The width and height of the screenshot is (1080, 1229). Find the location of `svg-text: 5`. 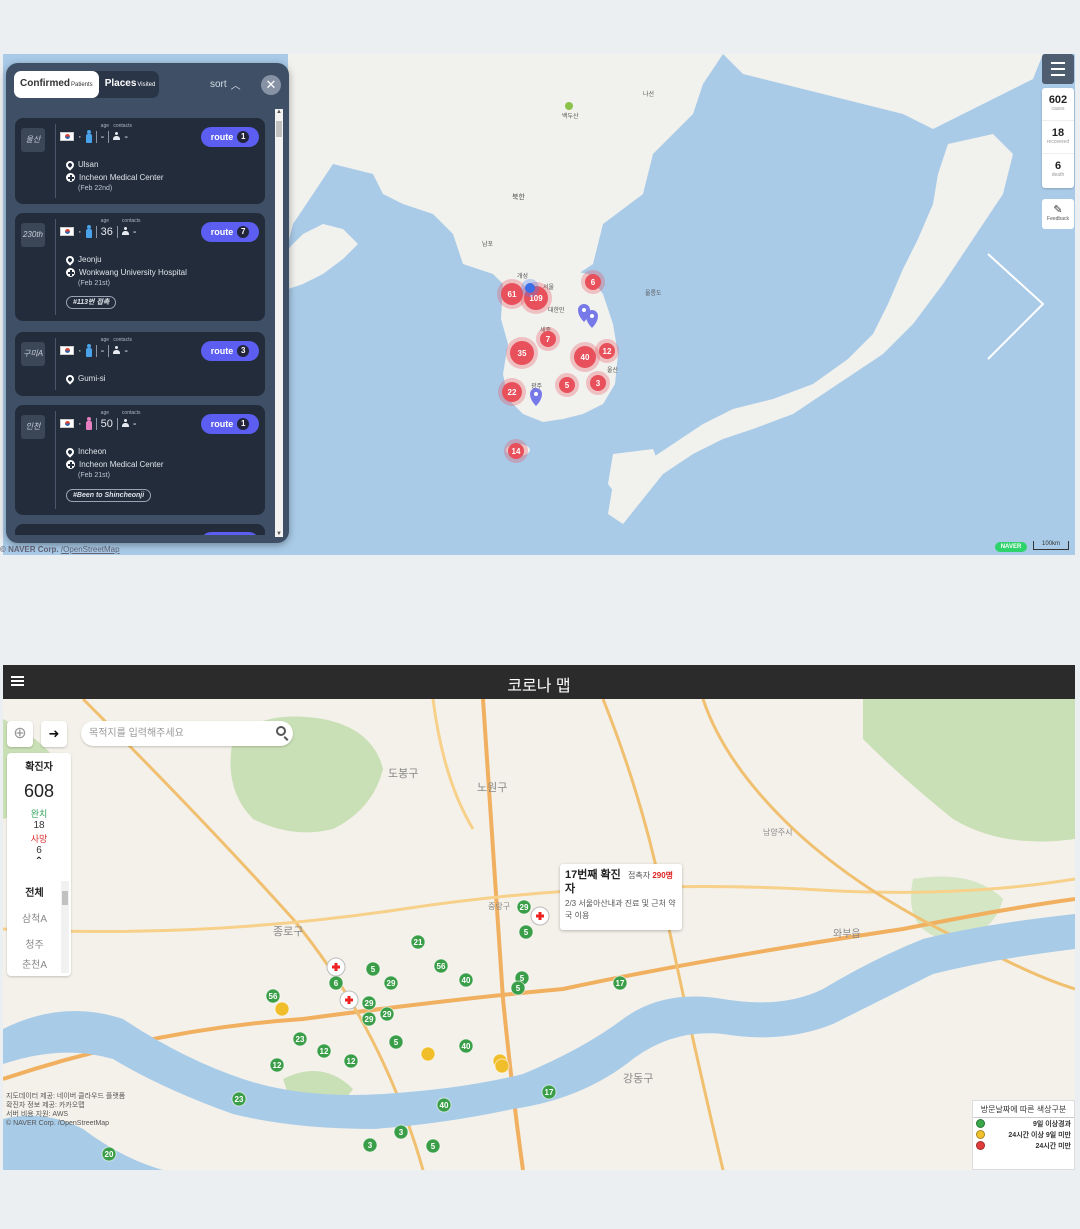

svg-text: 5 is located at coordinates (518, 988).